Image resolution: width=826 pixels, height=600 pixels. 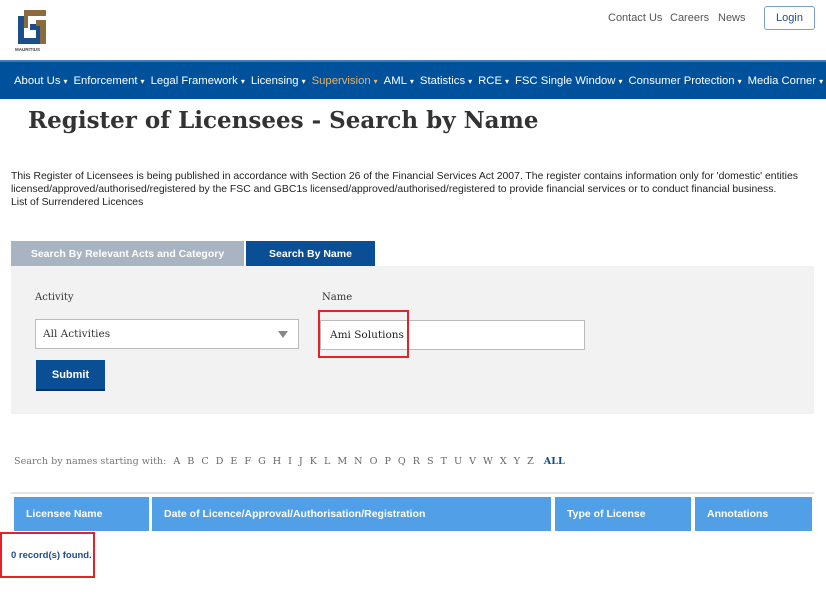 I want to click on letter-link: C, so click(x=204, y=461).